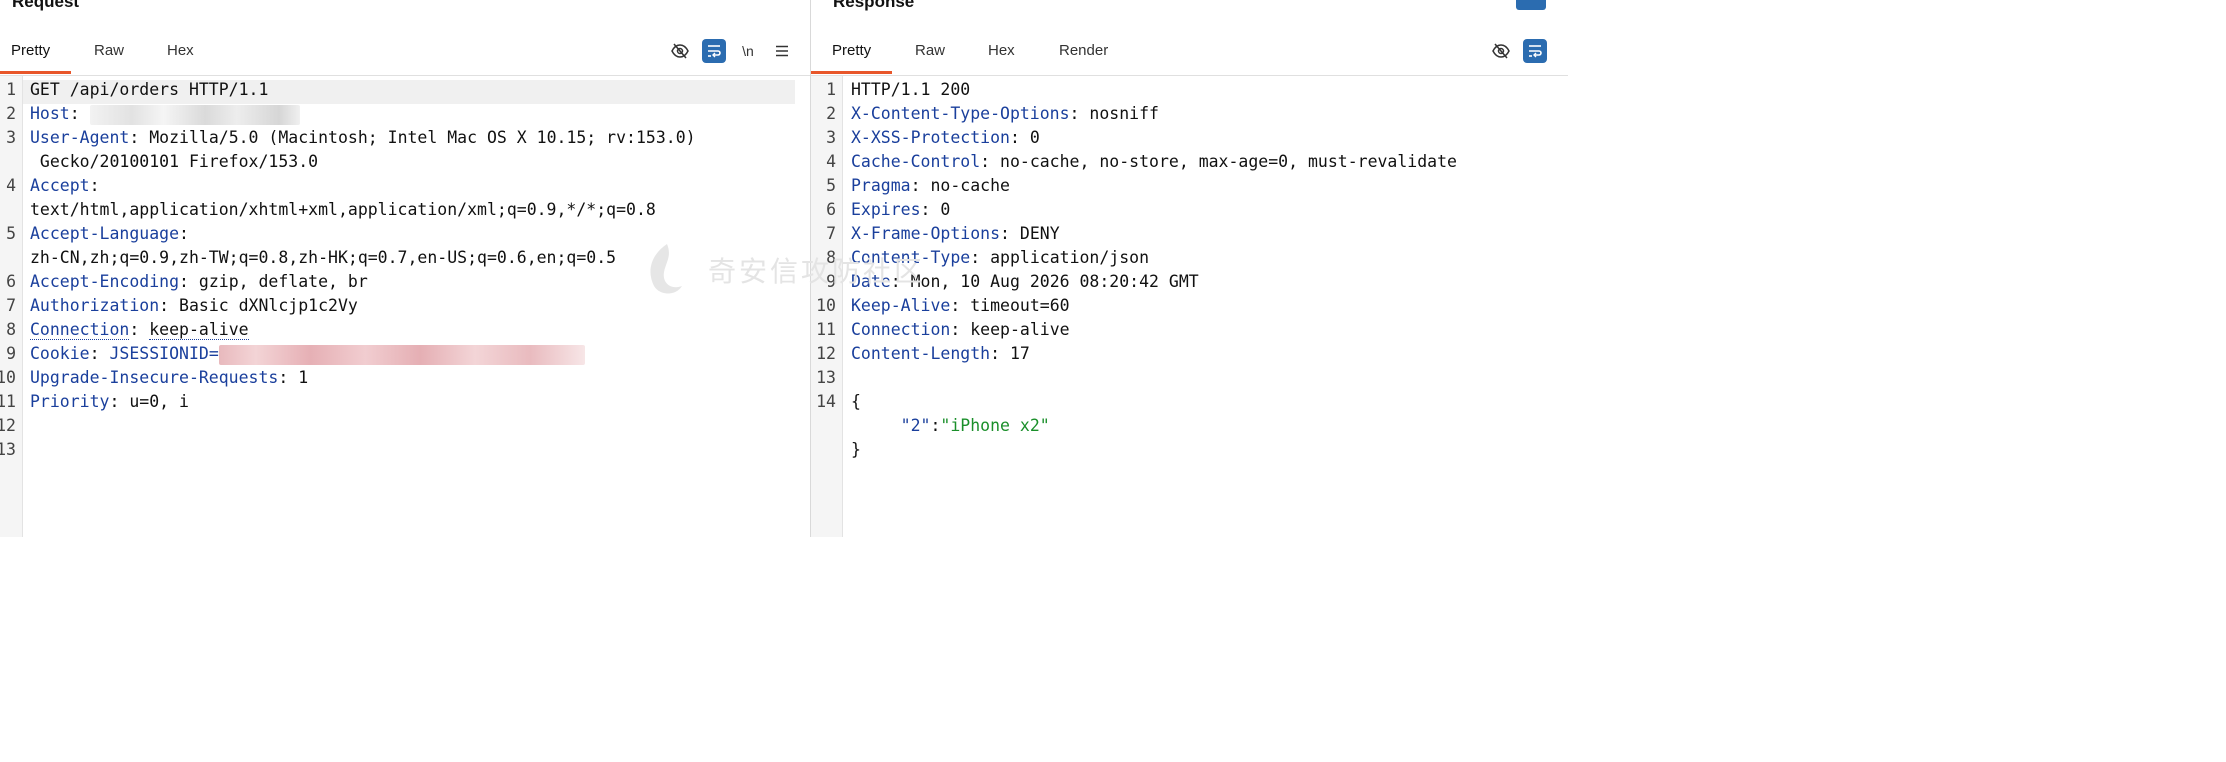  What do you see at coordinates (666, 269) in the screenshot?
I see `watermark-logo-icon` at bounding box center [666, 269].